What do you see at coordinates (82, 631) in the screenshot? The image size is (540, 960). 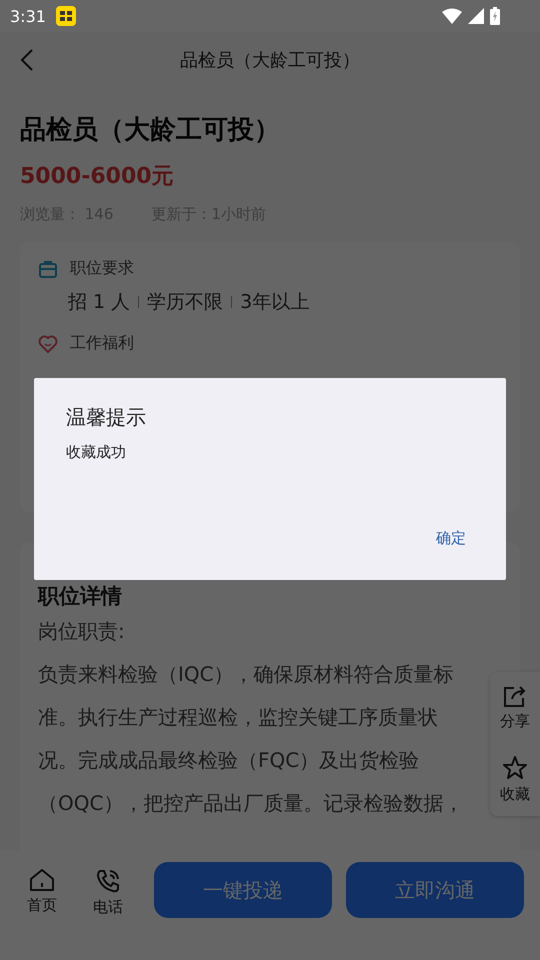 I see `description-text: 岗位职责:` at bounding box center [82, 631].